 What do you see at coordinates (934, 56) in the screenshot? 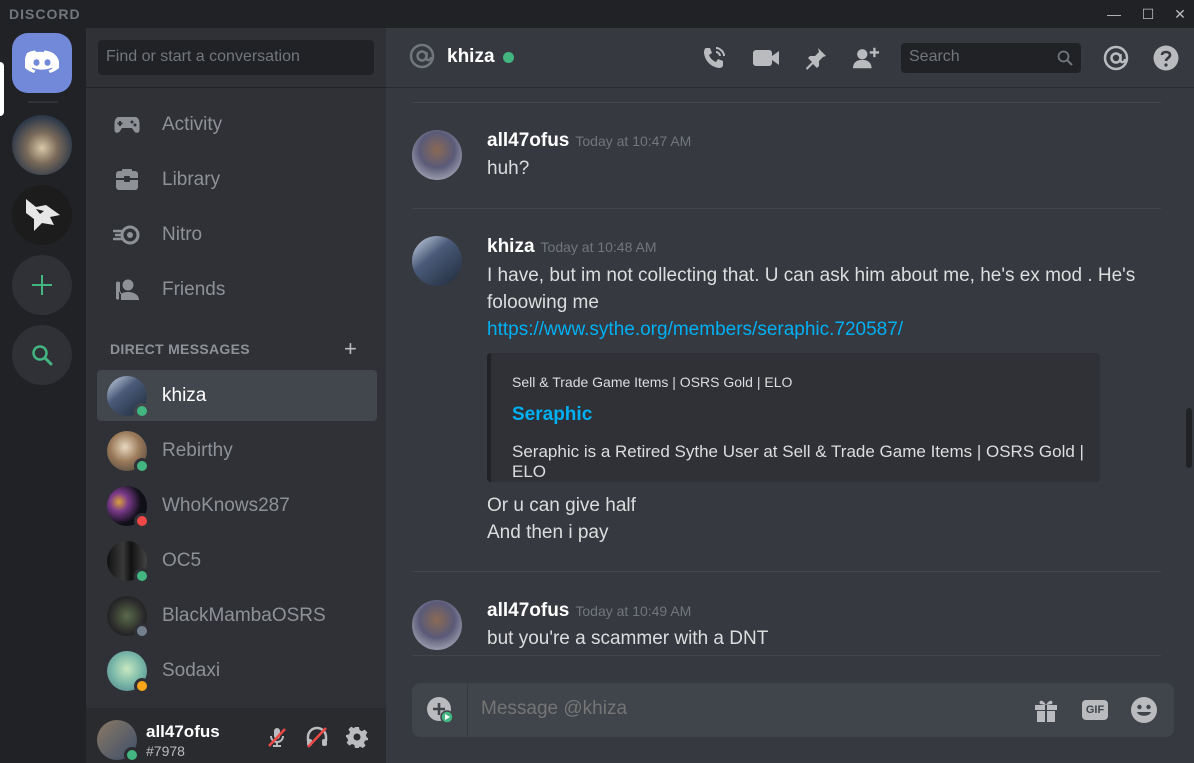
I see `search-placeholder: Search` at bounding box center [934, 56].